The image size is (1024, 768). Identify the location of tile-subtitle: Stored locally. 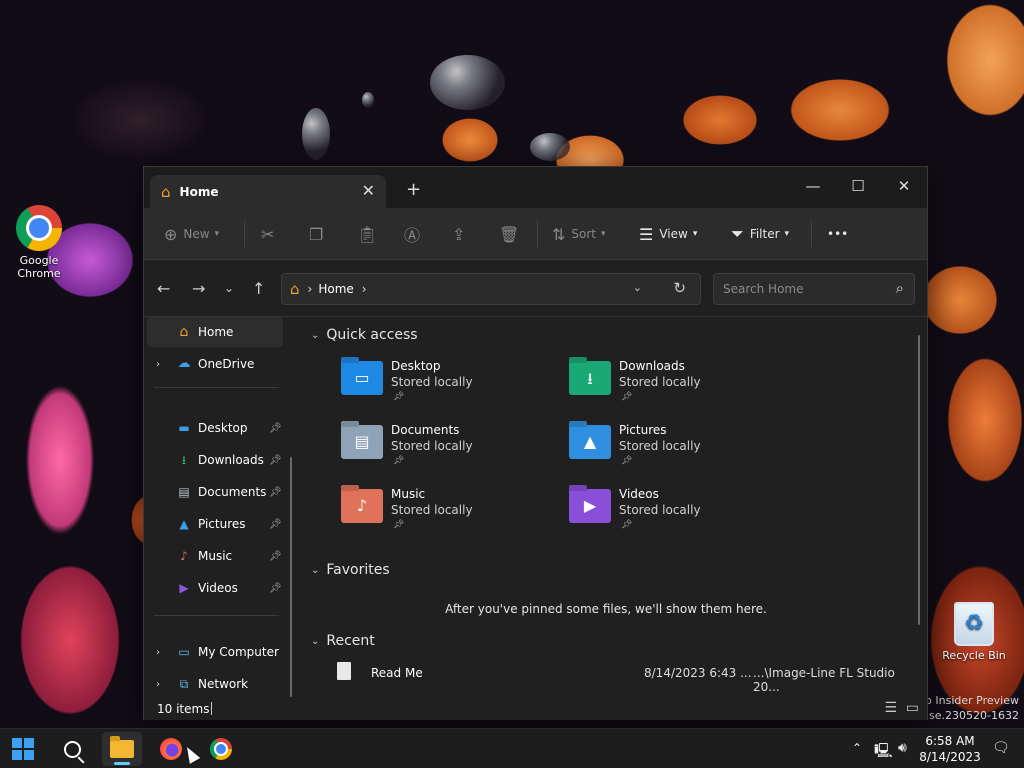
(660, 510).